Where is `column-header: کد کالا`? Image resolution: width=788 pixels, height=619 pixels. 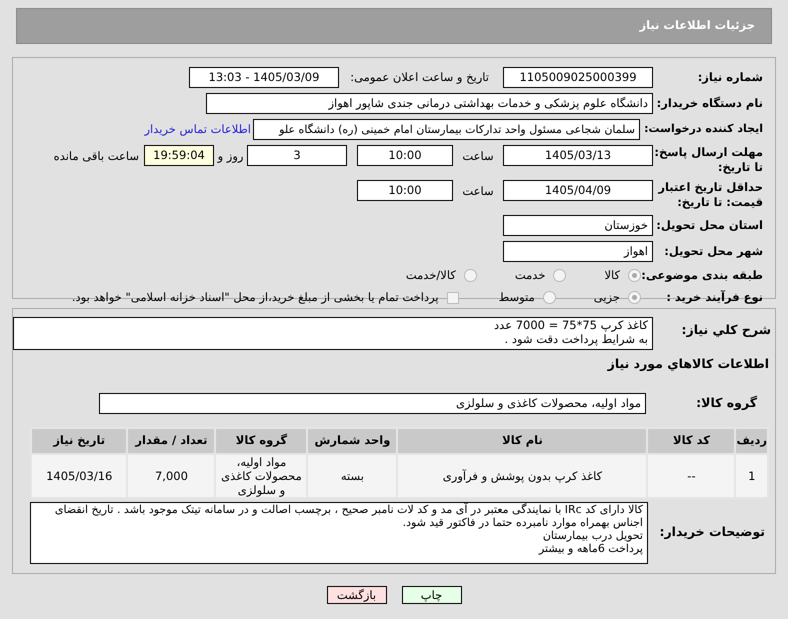 column-header: کد کالا is located at coordinates (691, 441).